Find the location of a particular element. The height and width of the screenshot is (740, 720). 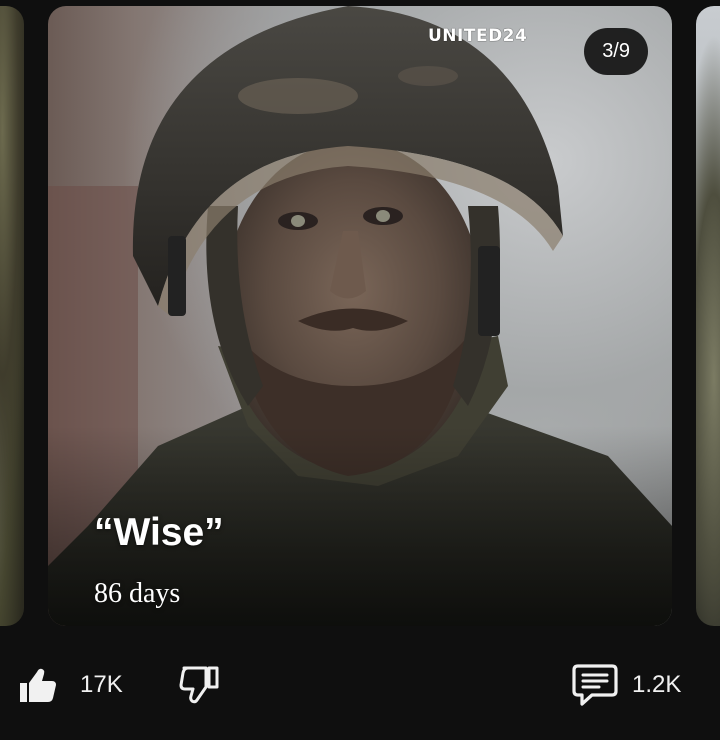

caption-subtitle: 86 days is located at coordinates (137, 593).